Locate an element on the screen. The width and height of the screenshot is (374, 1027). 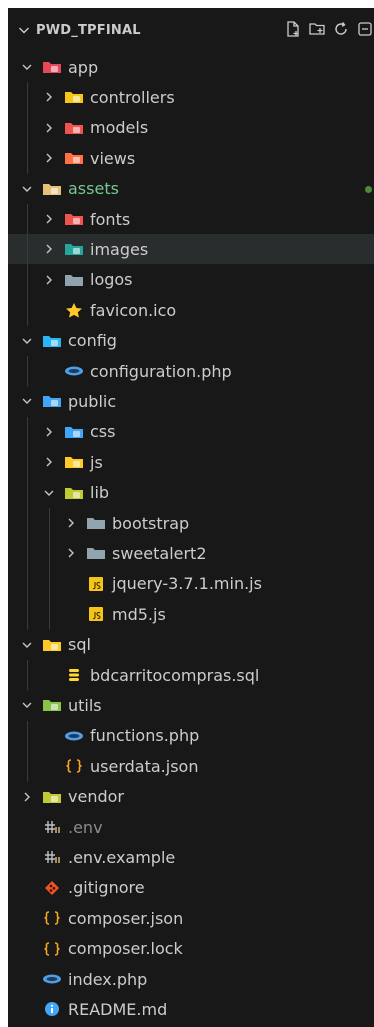
tree-item-label: functions.php is located at coordinates (145, 736).